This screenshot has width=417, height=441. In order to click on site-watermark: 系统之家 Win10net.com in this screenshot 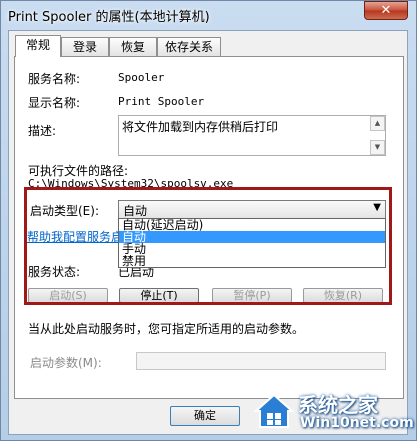, I will do `click(333, 411)`.